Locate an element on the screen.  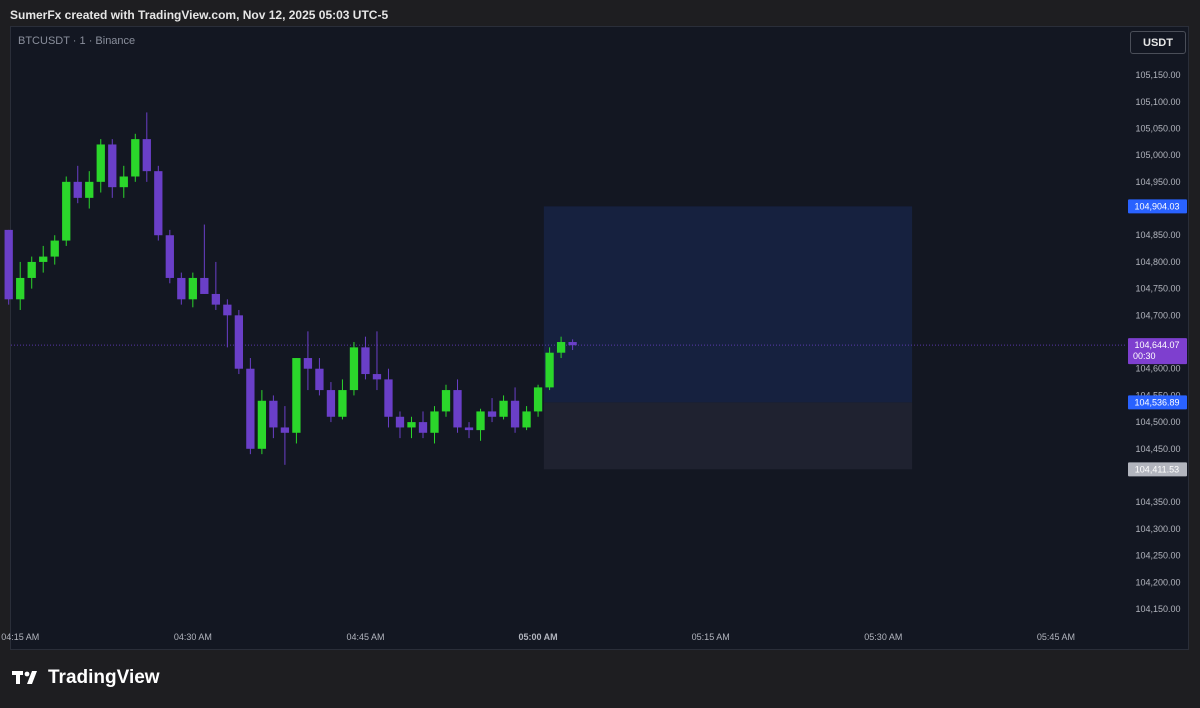
y-tick-label: 105,000.00 is located at coordinates (1157, 155).